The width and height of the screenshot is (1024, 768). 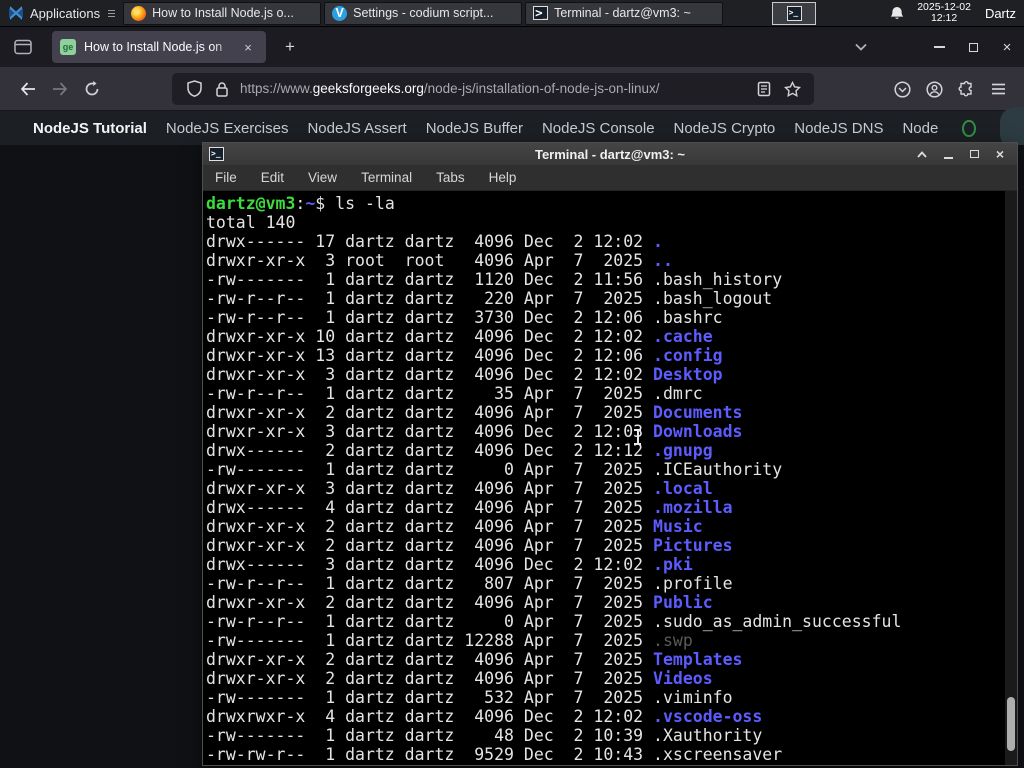 I want to click on reload-button, so click(x=92, y=89).